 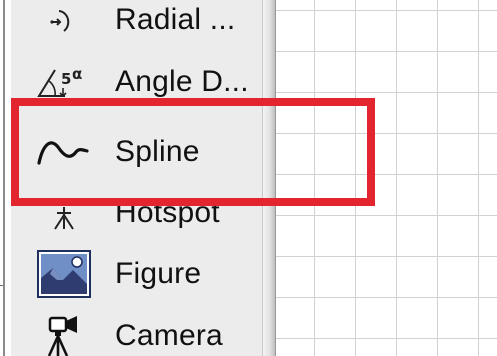 What do you see at coordinates (158, 273) in the screenshot?
I see `tool-label-figure: Figure` at bounding box center [158, 273].